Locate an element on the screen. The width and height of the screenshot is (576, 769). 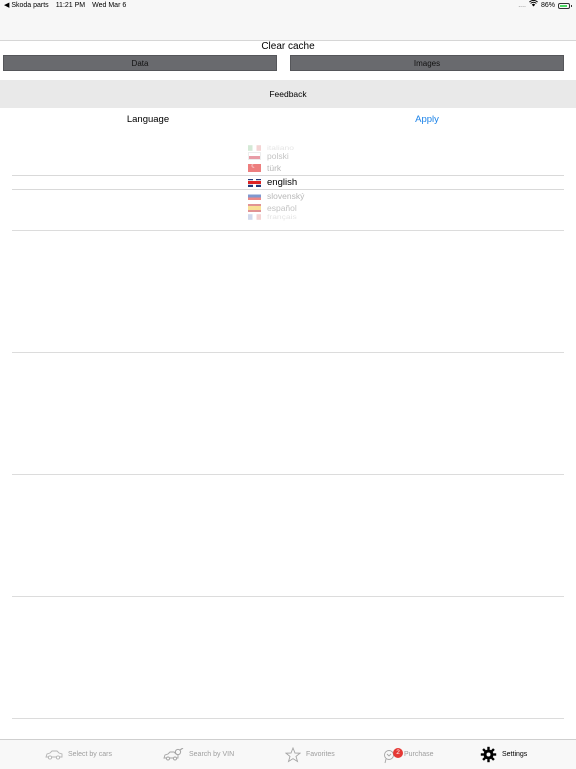
tab-label: Select by cars is located at coordinates (90, 754).